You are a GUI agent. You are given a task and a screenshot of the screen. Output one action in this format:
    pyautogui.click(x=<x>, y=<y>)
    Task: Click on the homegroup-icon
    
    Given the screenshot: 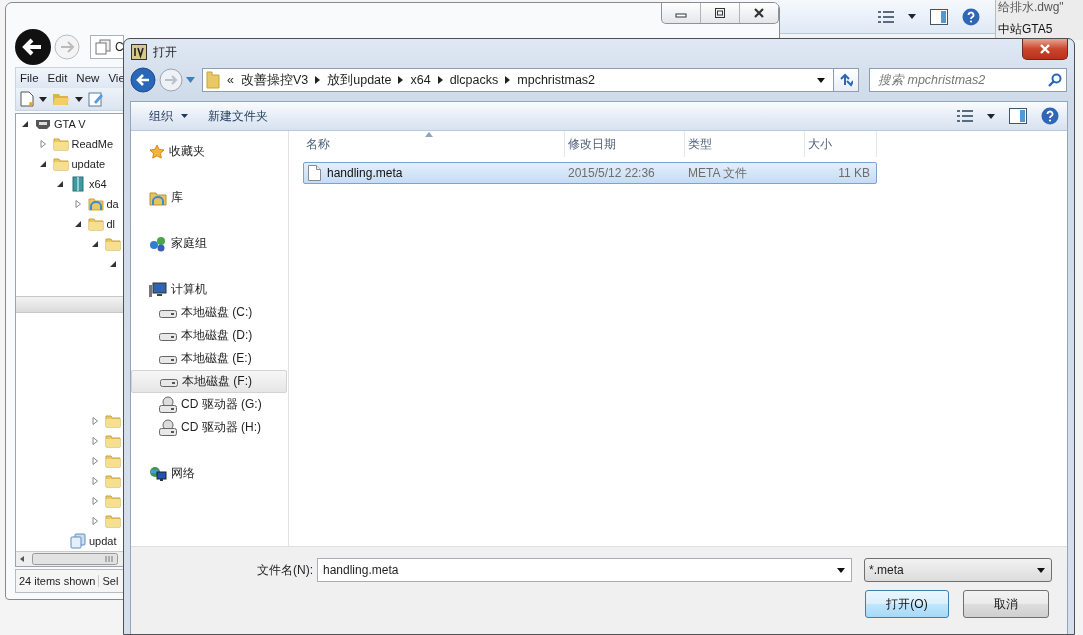 What is the action you would take?
    pyautogui.click(x=158, y=243)
    